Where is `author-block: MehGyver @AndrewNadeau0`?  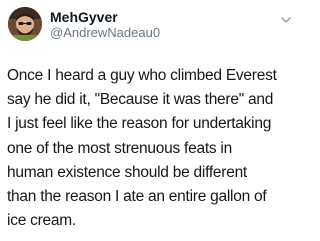
author-block: MehGyver @AndrewNadeau0 is located at coordinates (105, 25).